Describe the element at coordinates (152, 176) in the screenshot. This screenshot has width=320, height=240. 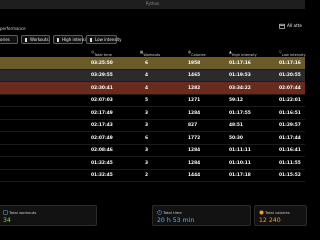
I see `table-row: 01:32:45 2 1444 01:17:18 01:15:52` at that location.